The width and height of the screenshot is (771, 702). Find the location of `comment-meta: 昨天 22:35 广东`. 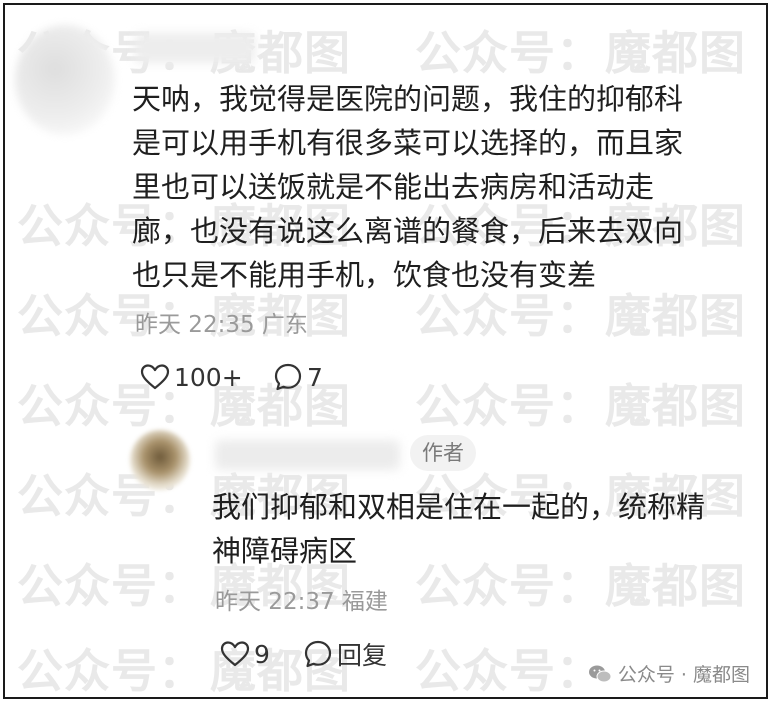

comment-meta: 昨天 22:35 广东 is located at coordinates (221, 325).